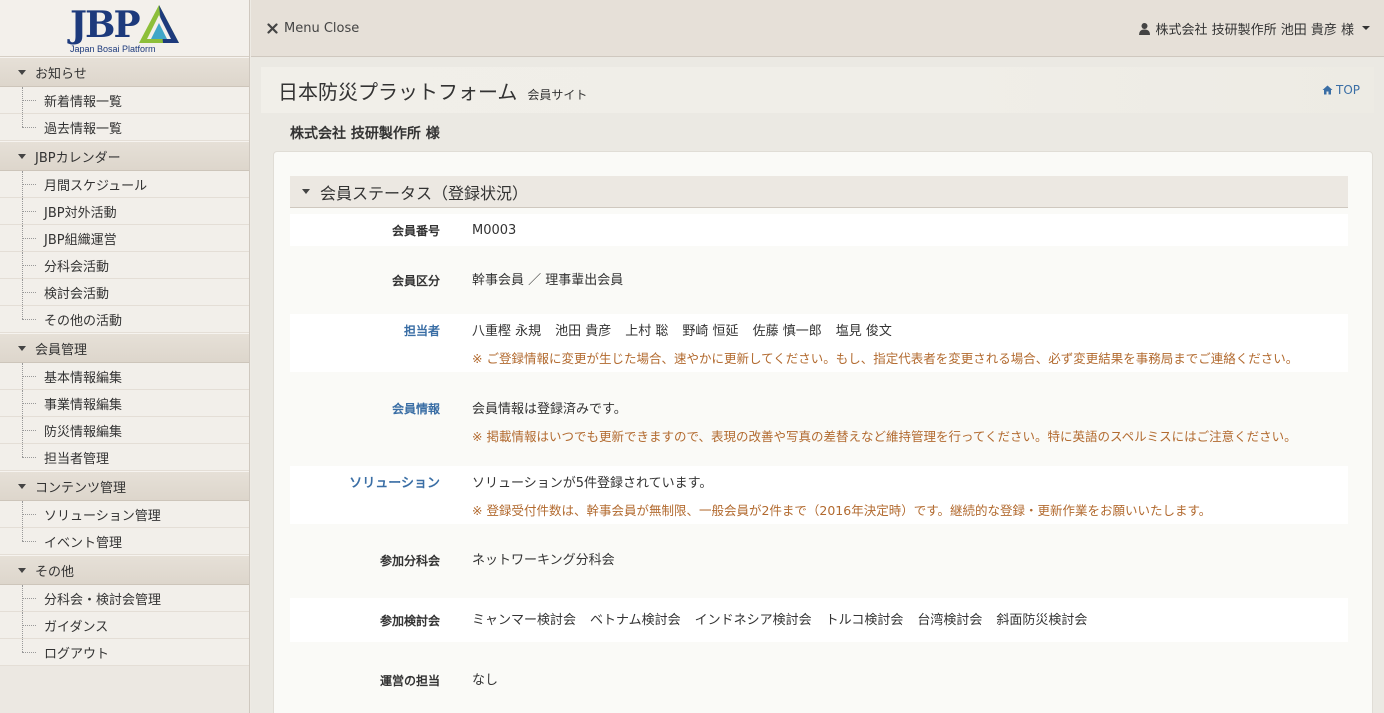 This screenshot has width=1384, height=713. I want to click on contact-label: 担当者, so click(365, 331).